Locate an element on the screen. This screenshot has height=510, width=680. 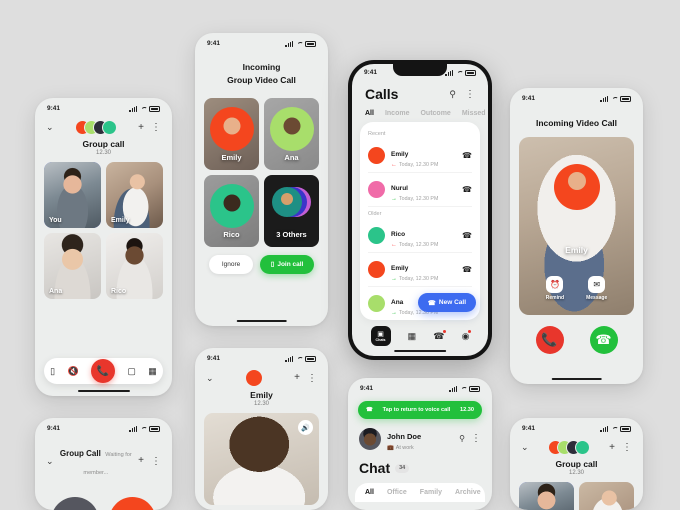
caller-tile: Rico is located at coordinates (231, 210).